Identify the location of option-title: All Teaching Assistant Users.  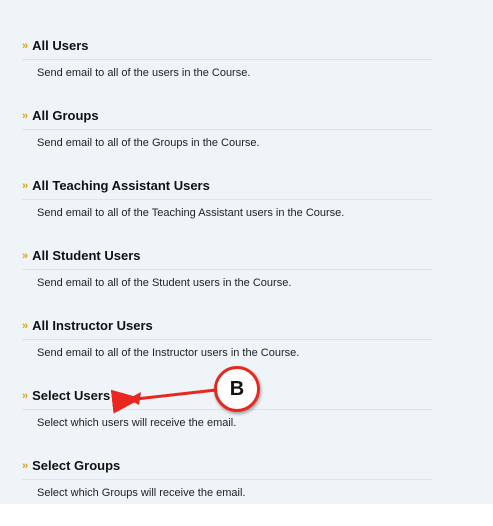
(121, 185).